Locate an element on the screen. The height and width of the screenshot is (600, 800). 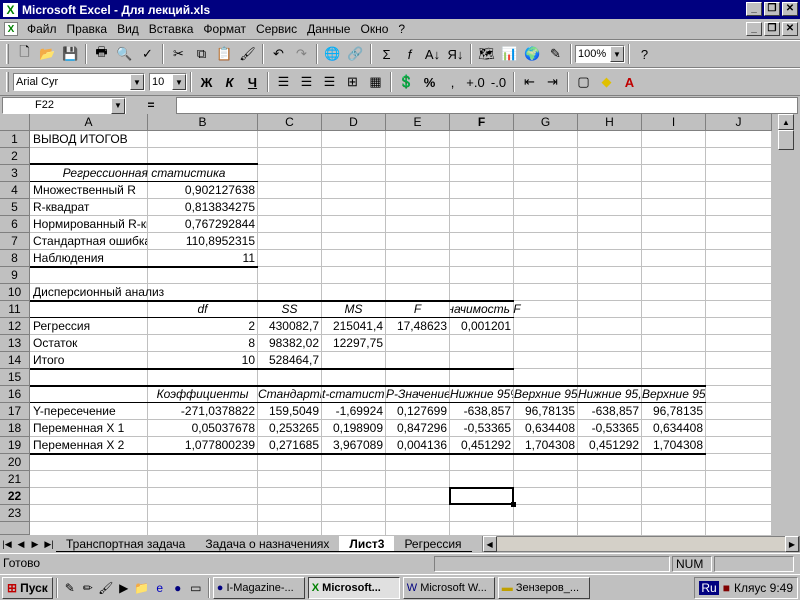
row-header-13: 13 is located at coordinates (15, 343).